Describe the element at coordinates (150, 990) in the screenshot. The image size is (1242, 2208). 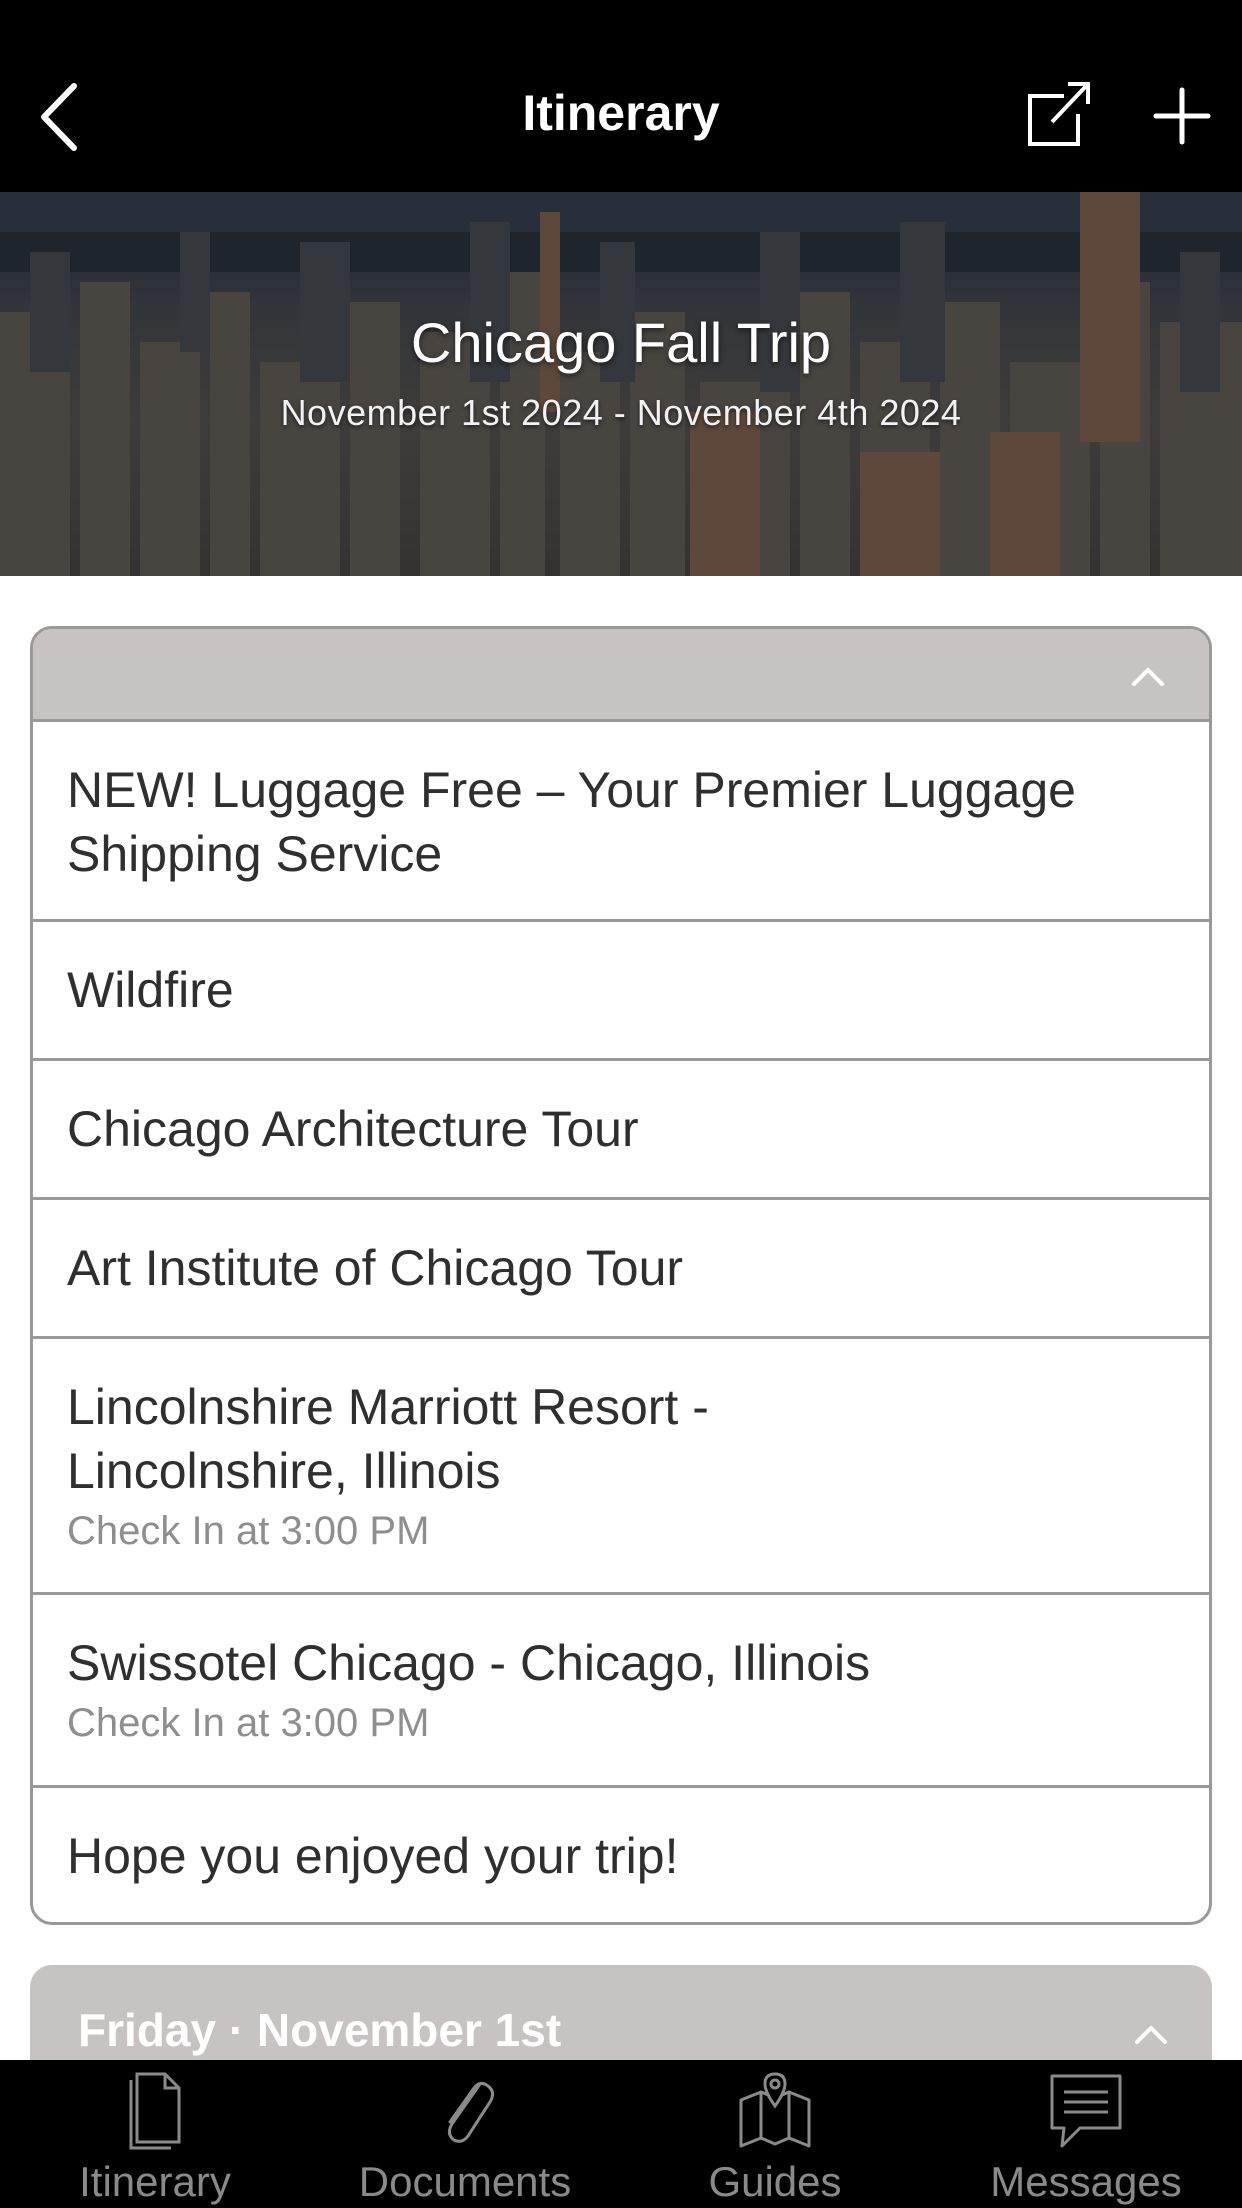
I see `item-title: Wildfire` at that location.